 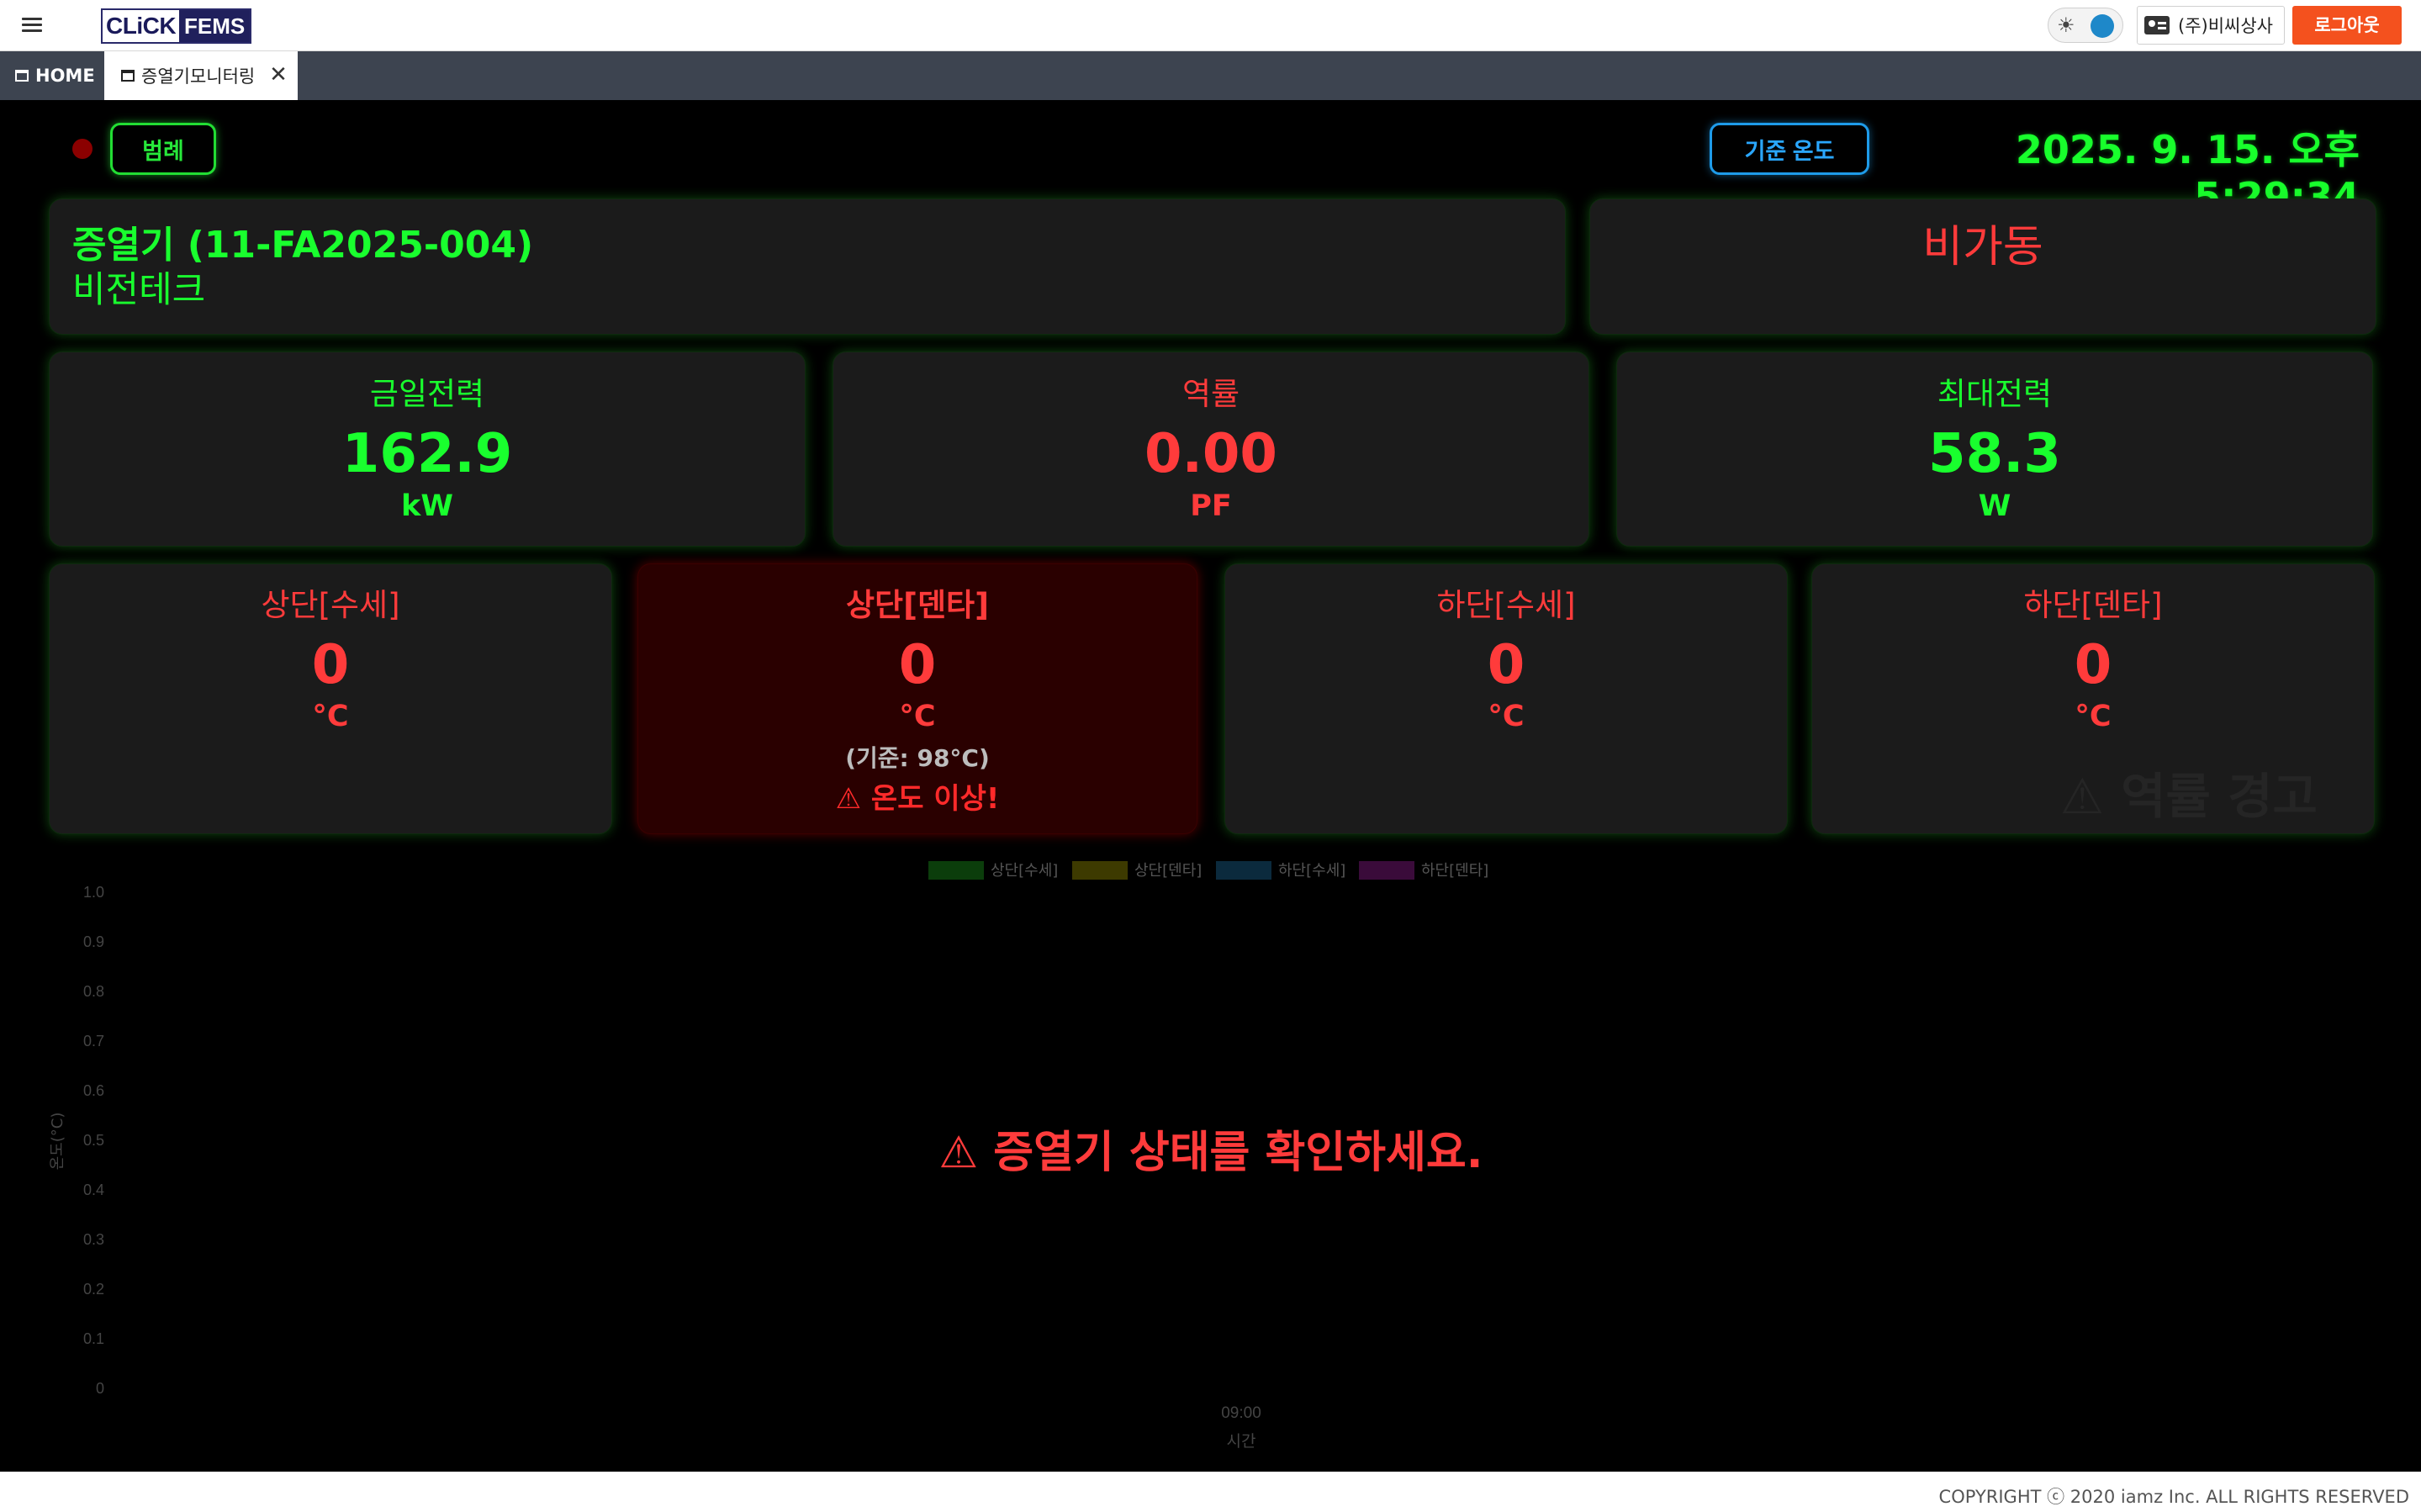 I want to click on top-bar: CLiCK FEMS ☀ (주)비씨상사 로그아웃, so click(x=1210, y=25).